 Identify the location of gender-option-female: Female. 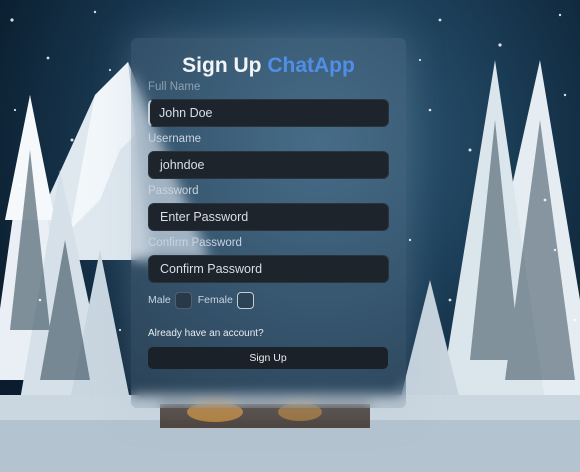
(225, 300).